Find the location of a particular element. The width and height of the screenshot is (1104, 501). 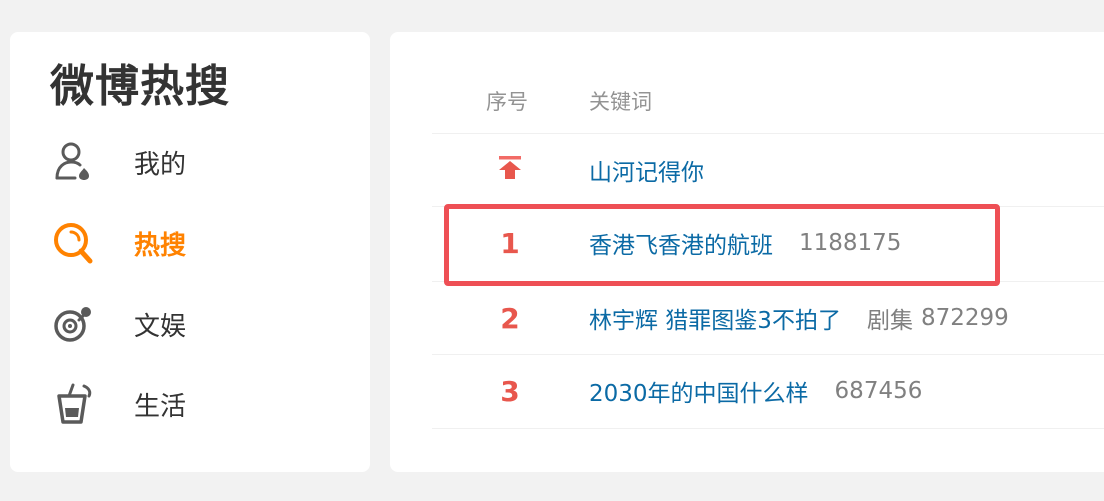

rank-number: 3 is located at coordinates (510, 391).